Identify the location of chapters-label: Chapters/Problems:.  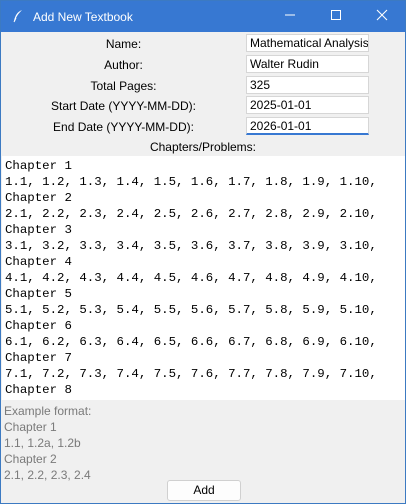
(203, 147).